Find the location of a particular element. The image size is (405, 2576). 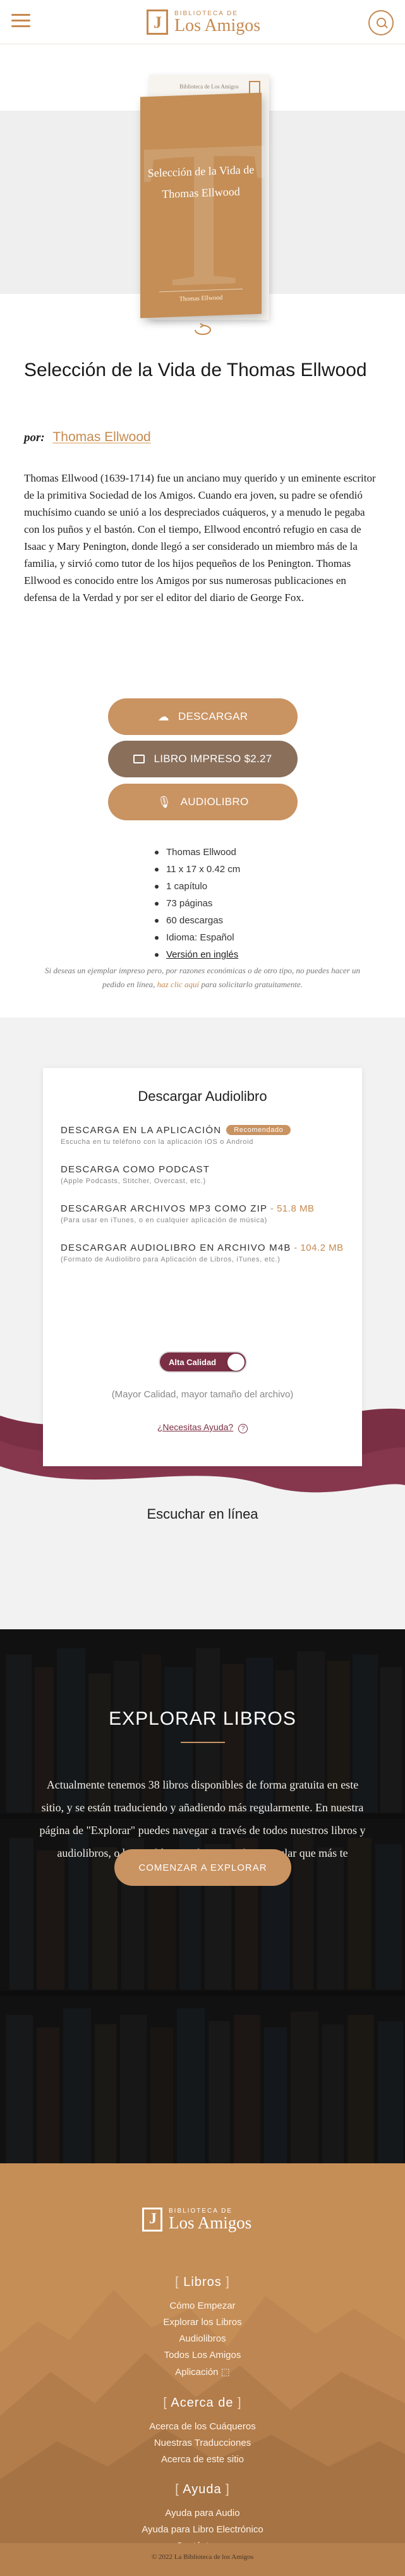

footer-section-help-title: [ Ayuda ] is located at coordinates (202, 2489).